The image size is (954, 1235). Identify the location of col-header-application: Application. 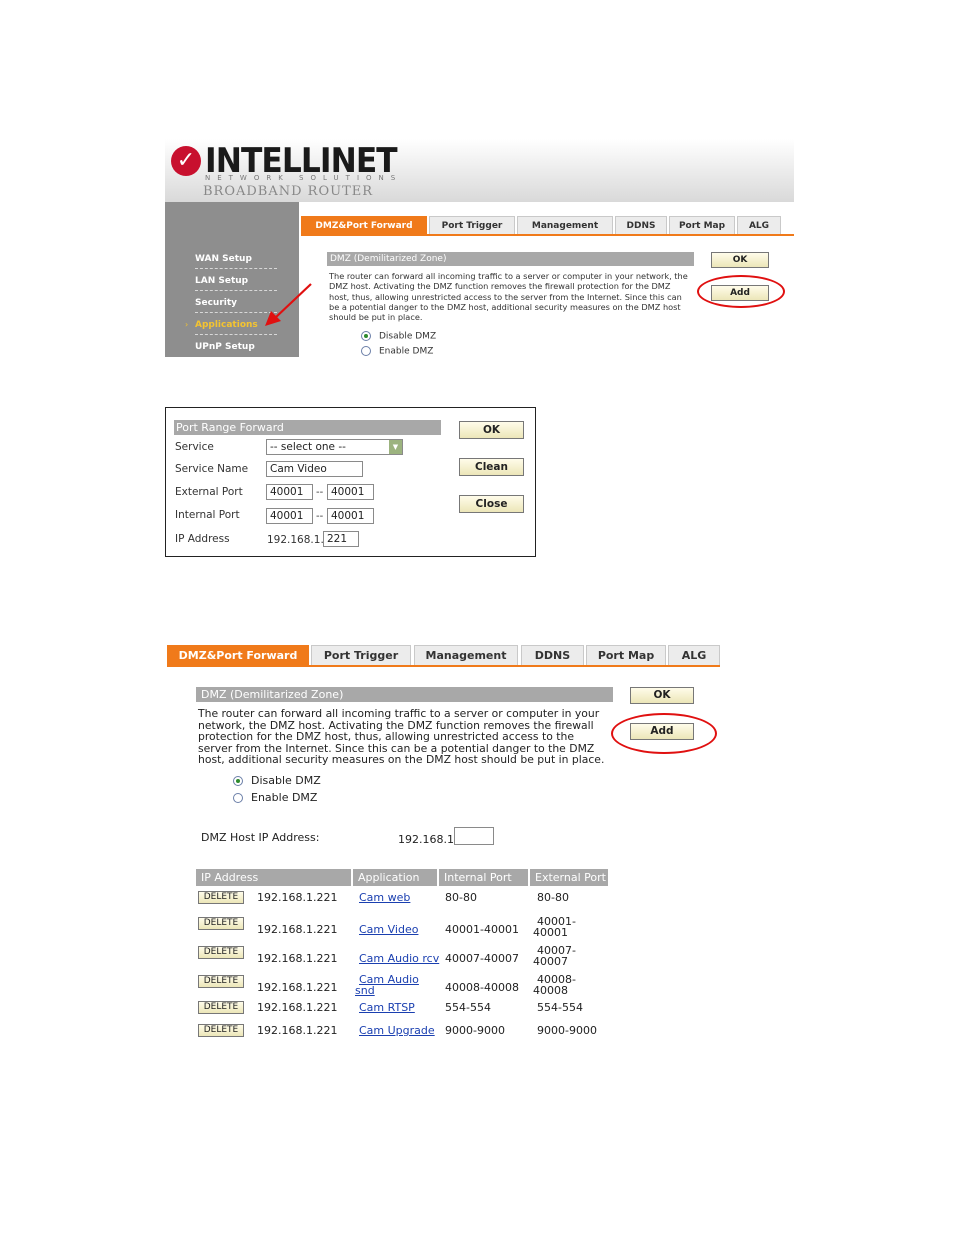
(395, 877).